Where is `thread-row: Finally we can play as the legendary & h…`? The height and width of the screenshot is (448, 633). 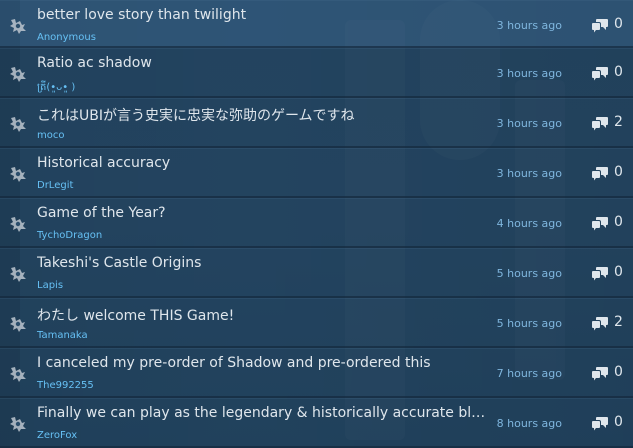 thread-row: Finally we can play as the legendary & h… is located at coordinates (316, 423).